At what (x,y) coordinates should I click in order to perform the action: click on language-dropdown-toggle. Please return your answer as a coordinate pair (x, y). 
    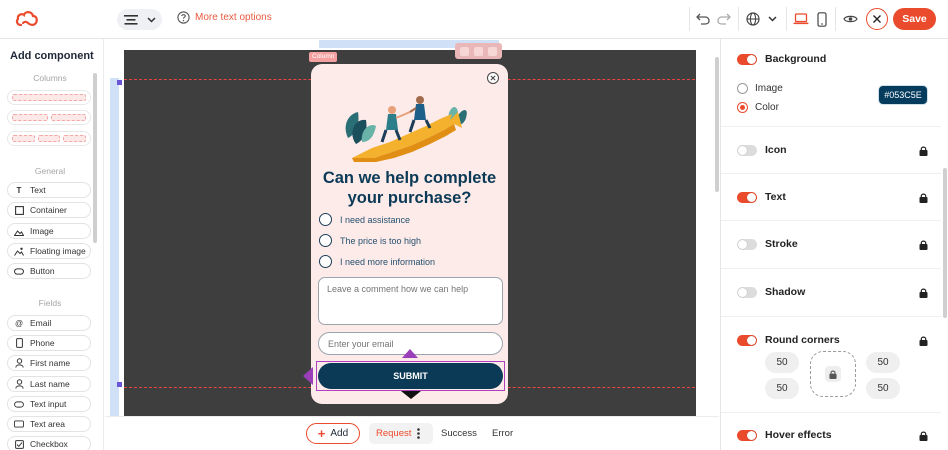
    Looking at the image, I should click on (772, 19).